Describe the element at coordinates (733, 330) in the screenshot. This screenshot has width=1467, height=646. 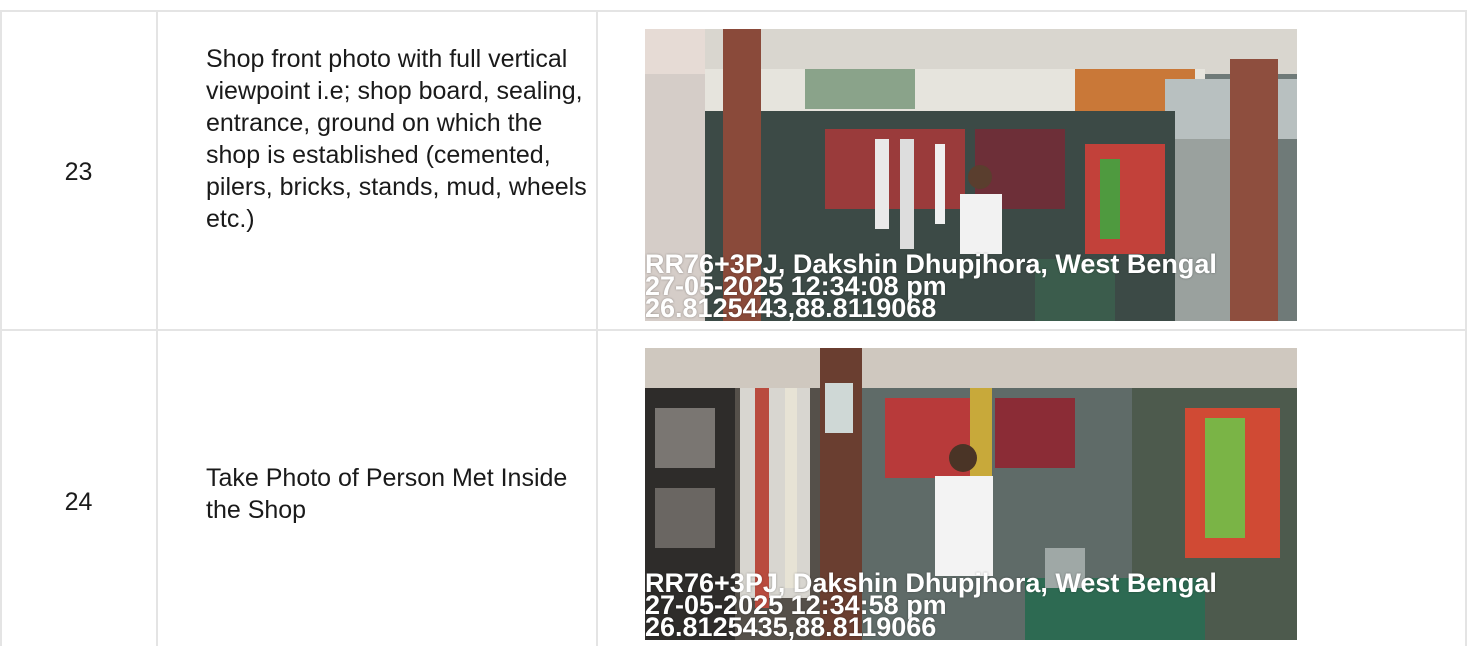
I see `row-divider` at that location.